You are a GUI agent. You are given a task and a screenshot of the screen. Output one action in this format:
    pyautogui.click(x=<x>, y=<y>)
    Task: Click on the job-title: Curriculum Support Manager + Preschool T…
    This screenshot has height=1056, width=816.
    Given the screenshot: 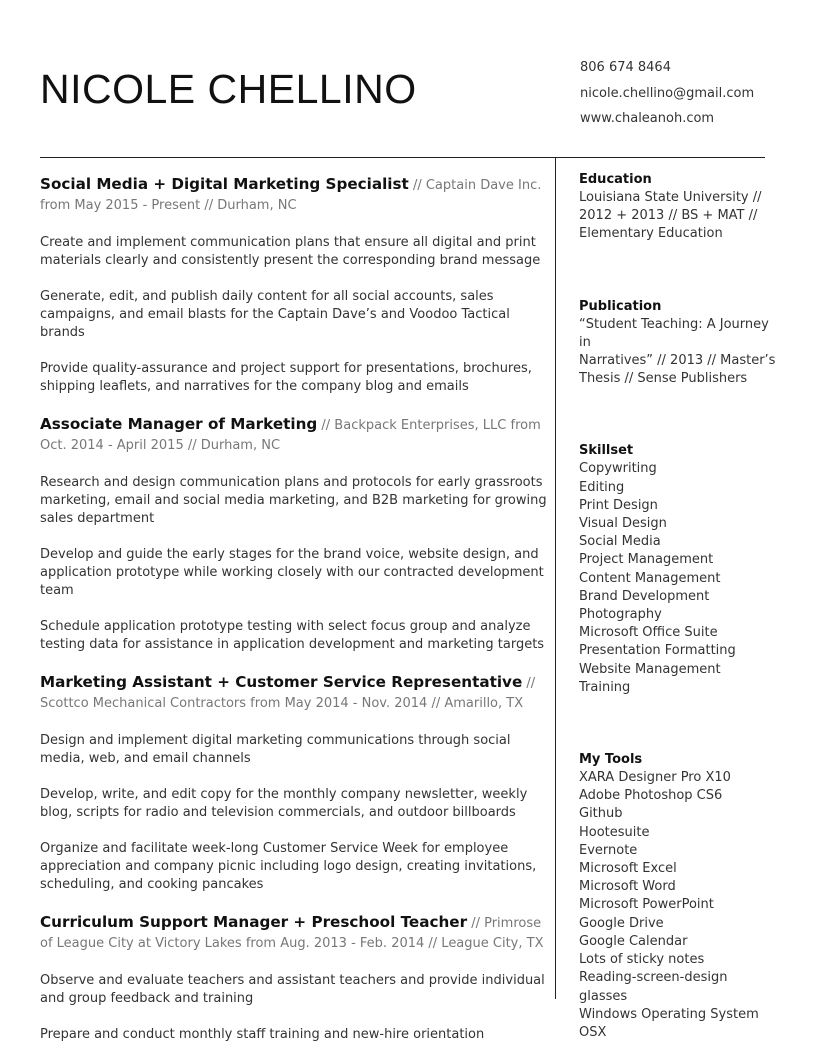 What is the action you would take?
    pyautogui.click(x=254, y=922)
    